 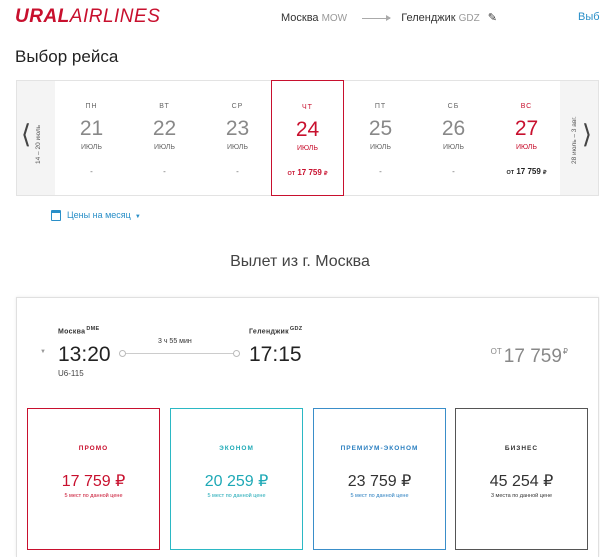 I want to click on fare-econom: ЭКОНОМ 20 259 ₽ 5 мест по данной цене, so click(x=236, y=479).